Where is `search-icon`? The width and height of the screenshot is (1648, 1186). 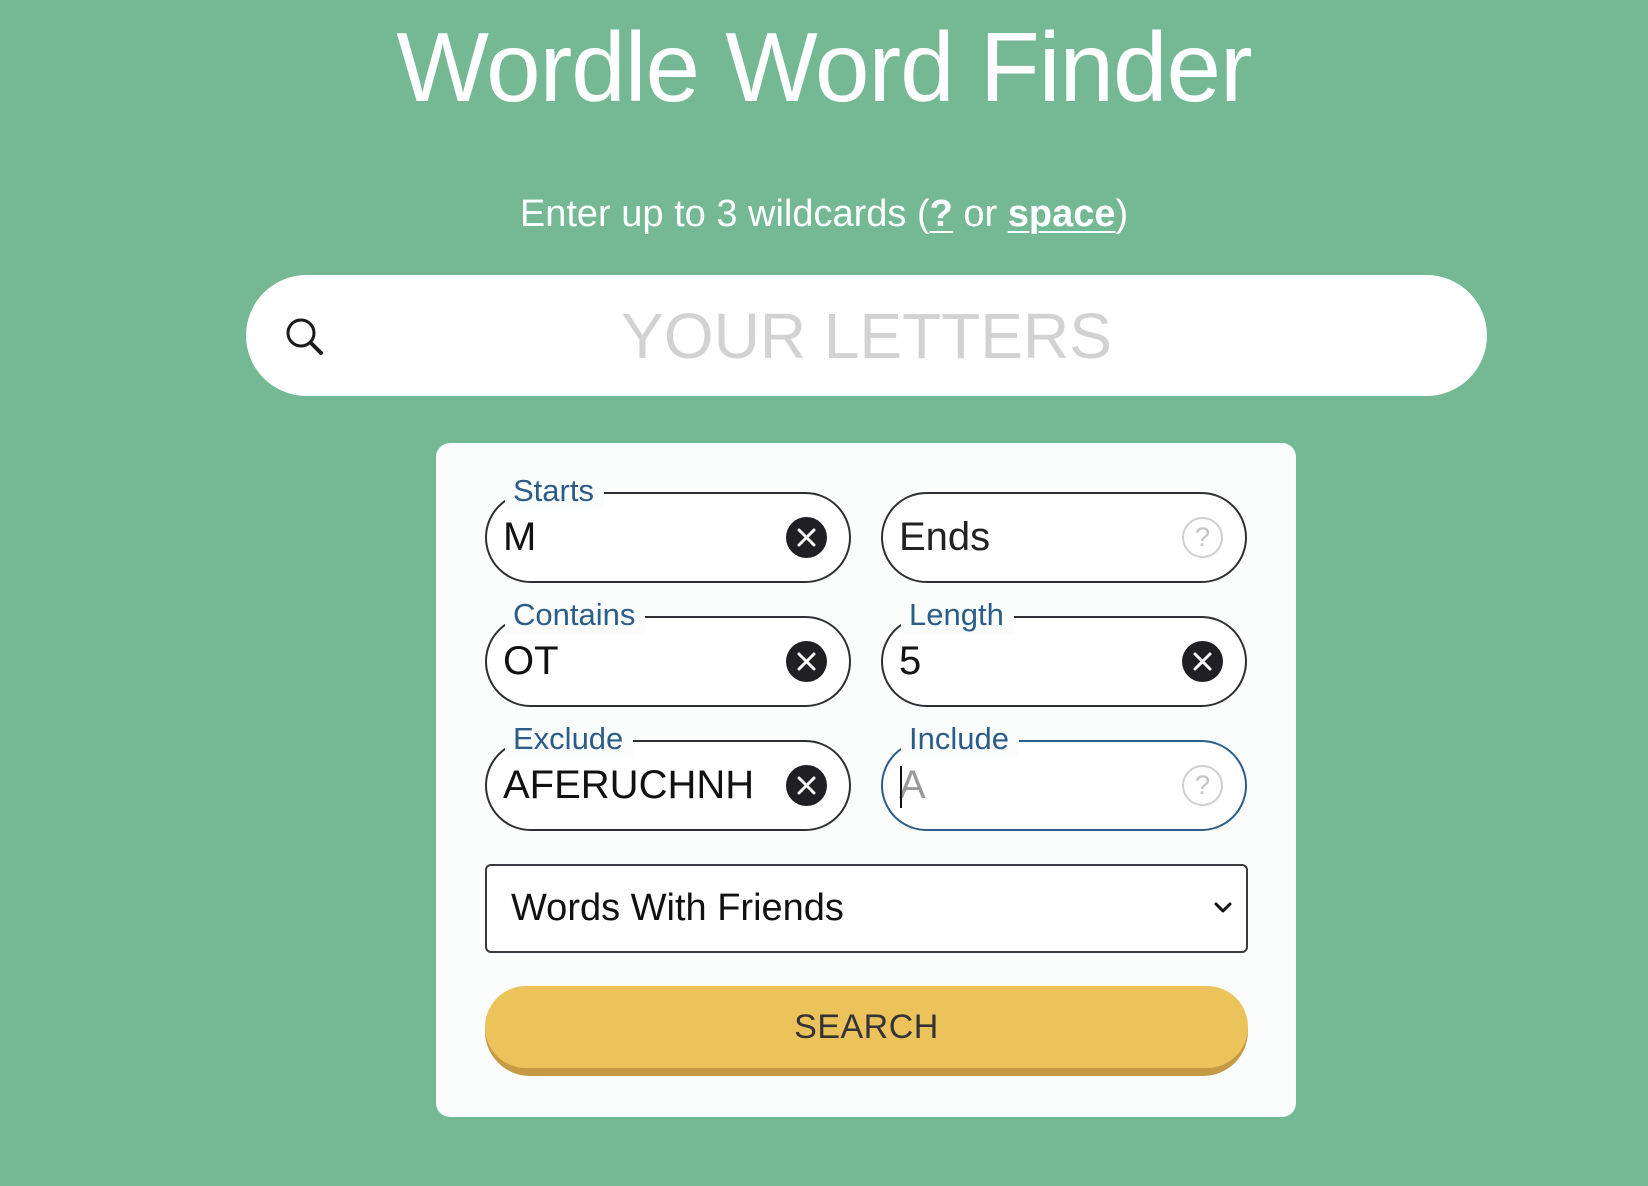 search-icon is located at coordinates (305, 337).